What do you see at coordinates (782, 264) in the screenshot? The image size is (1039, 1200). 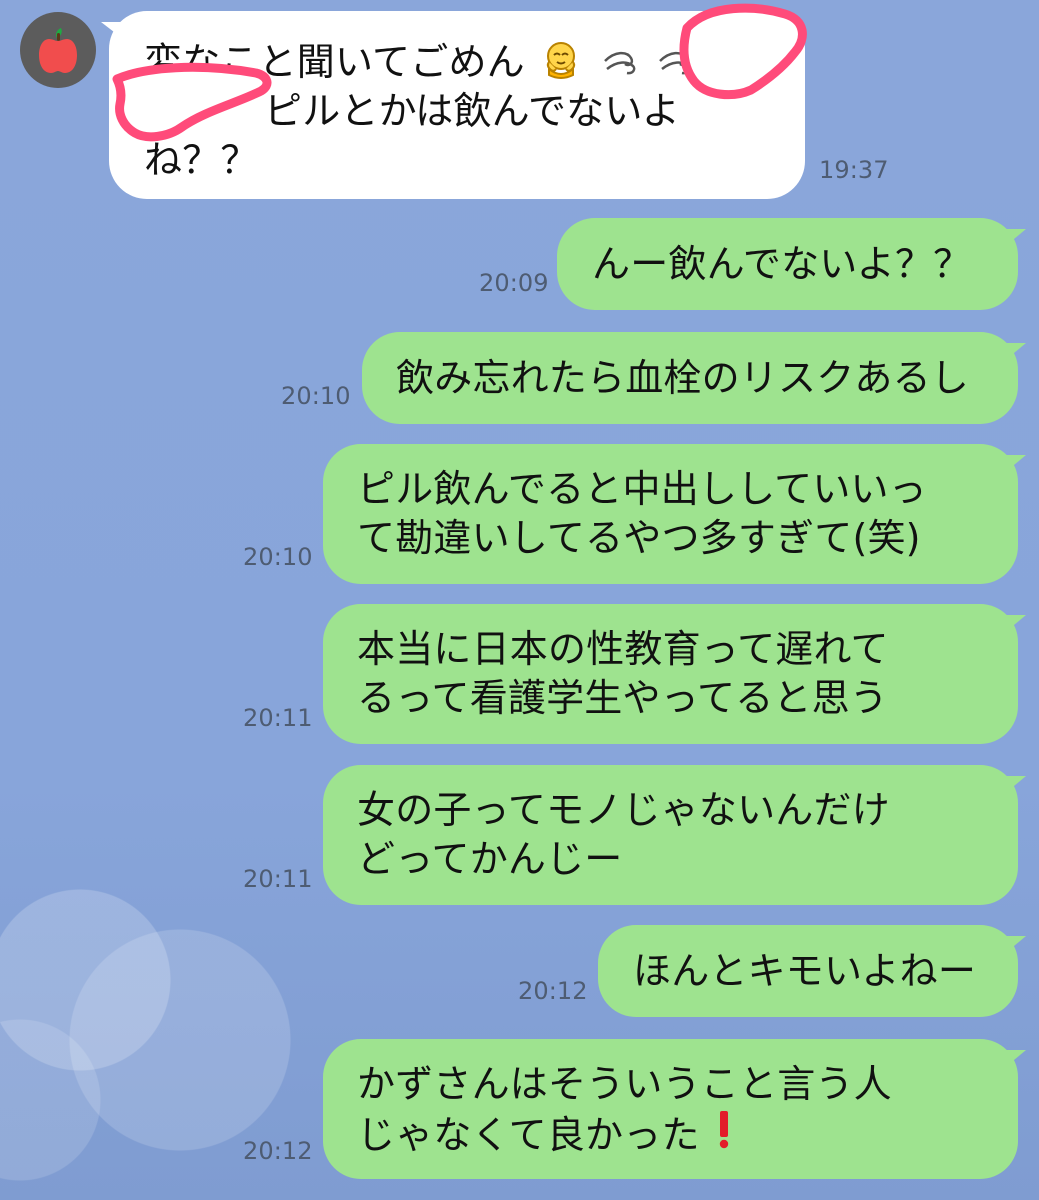 I see `message-line-1: んー飲んでないよ？？` at bounding box center [782, 264].